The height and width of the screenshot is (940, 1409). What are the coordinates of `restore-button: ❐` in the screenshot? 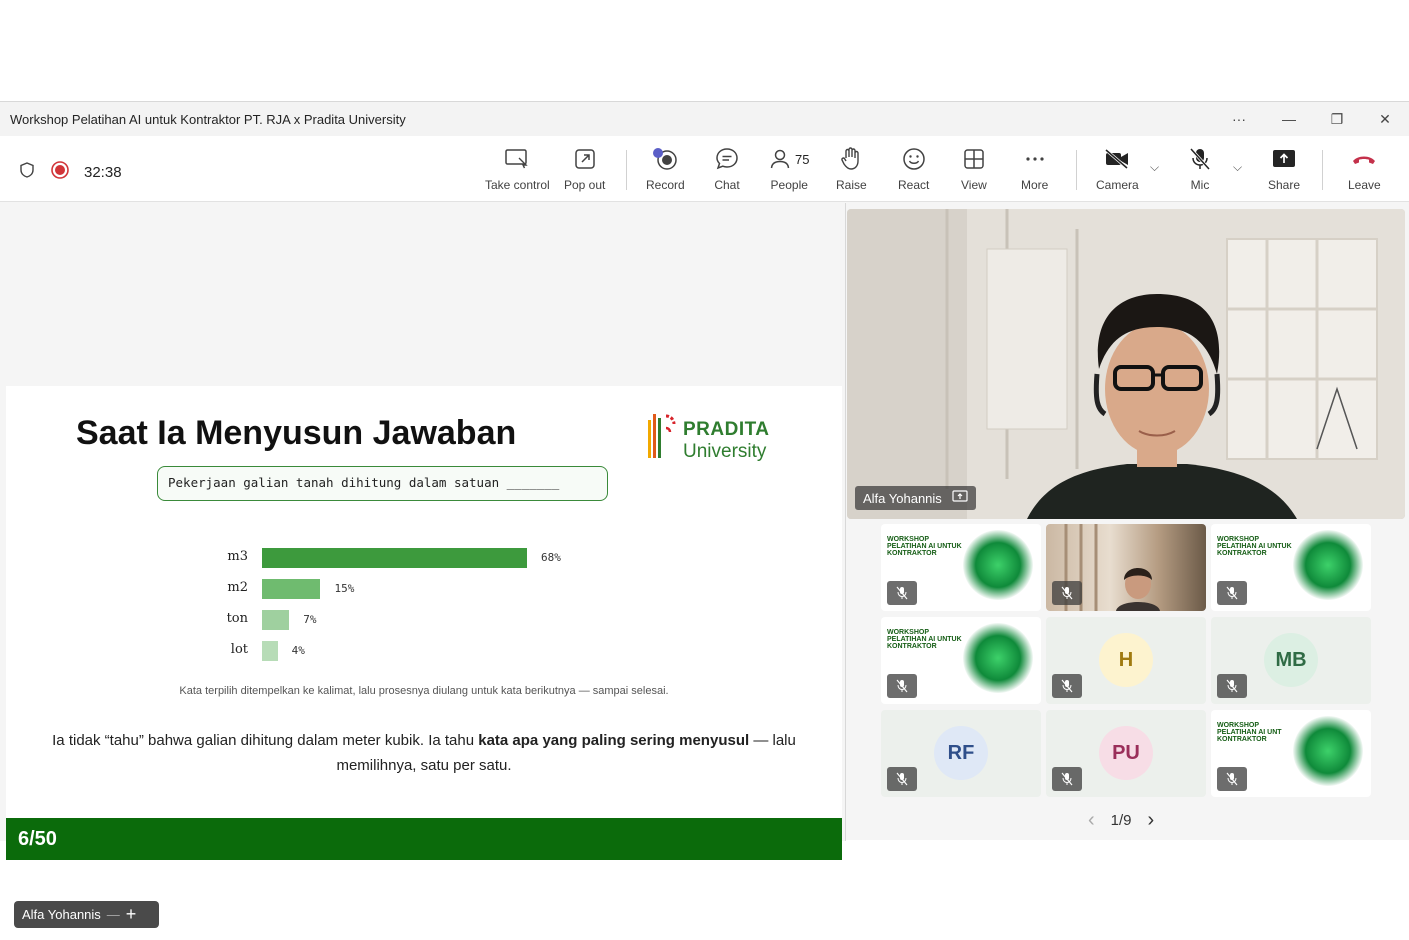 It's located at (1337, 119).